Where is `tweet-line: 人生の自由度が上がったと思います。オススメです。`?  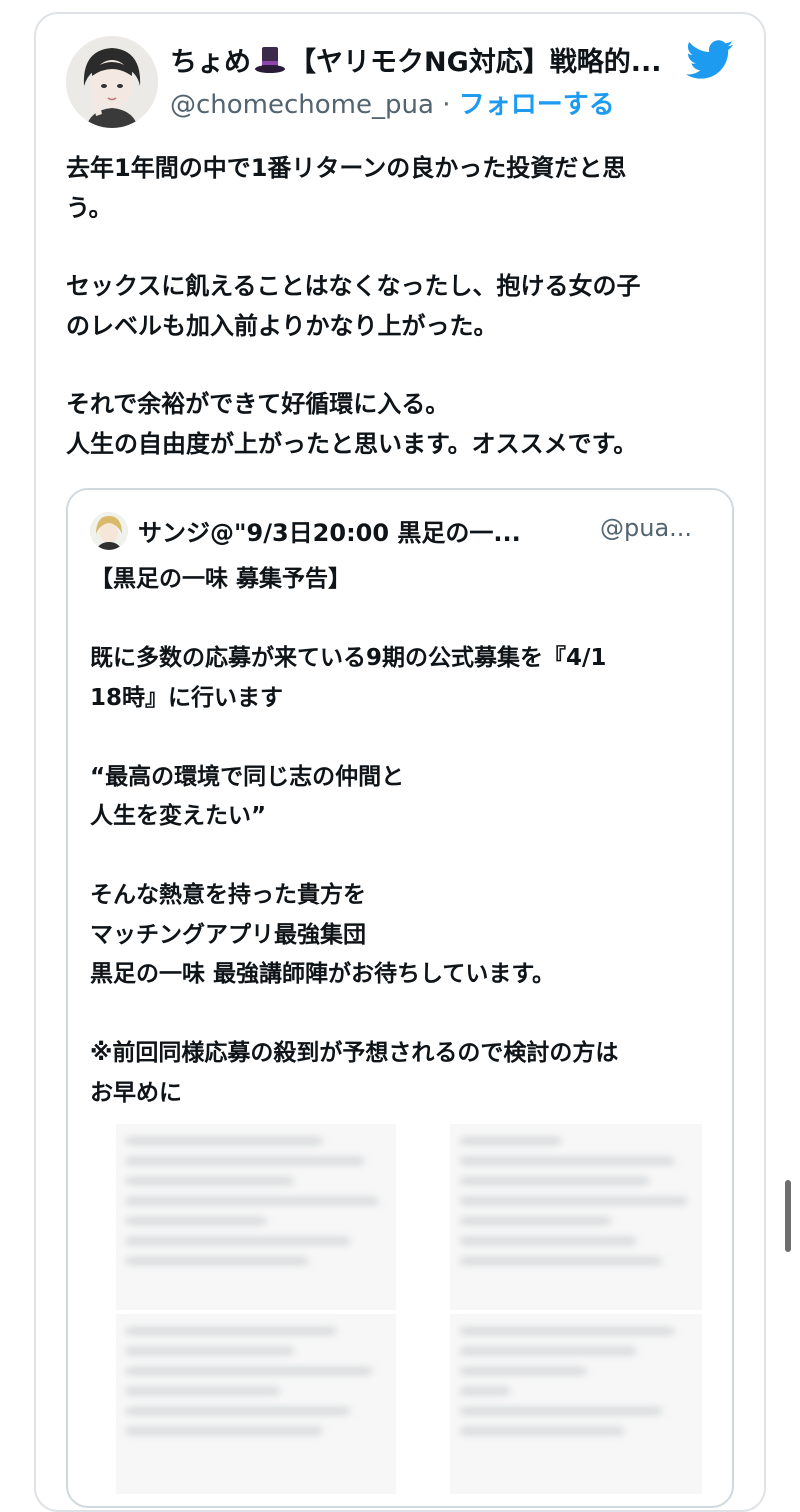 tweet-line: 人生の自由度が上がったと思います。オススメです。 is located at coordinates (352, 444).